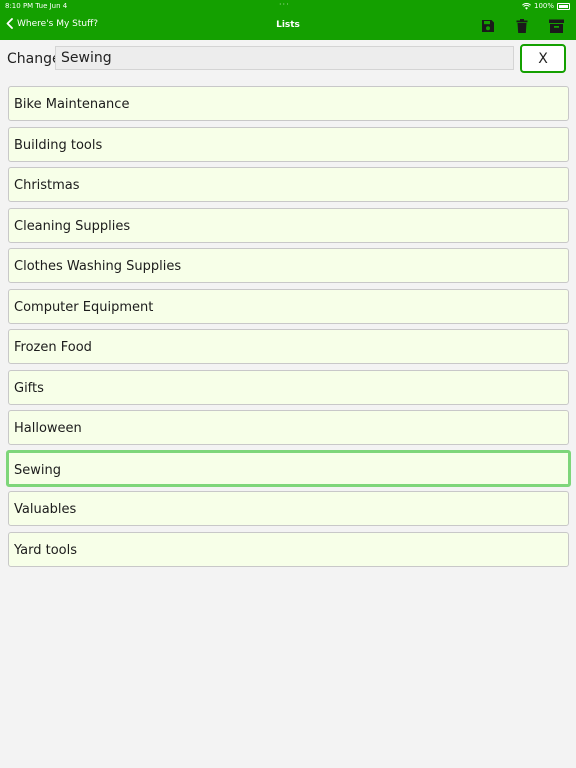 The height and width of the screenshot is (768, 576). Describe the element at coordinates (288, 427) in the screenshot. I see `list-item: Halloween` at that location.